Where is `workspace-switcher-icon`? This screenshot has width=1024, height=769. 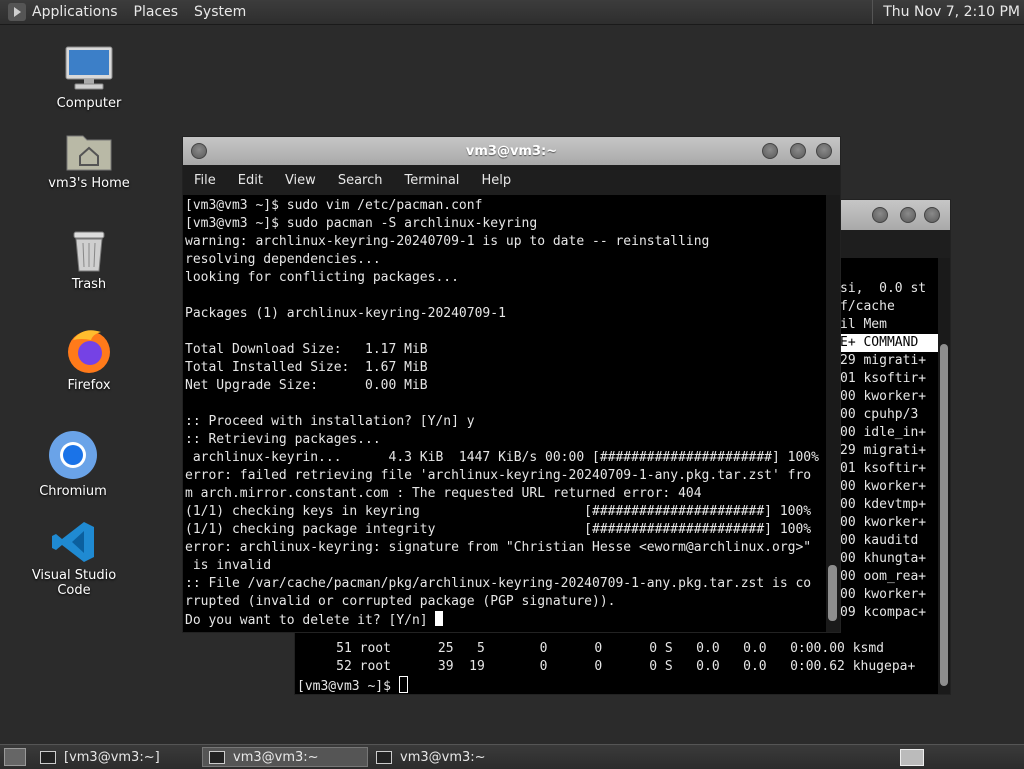
workspace-switcher-icon is located at coordinates (912, 757).